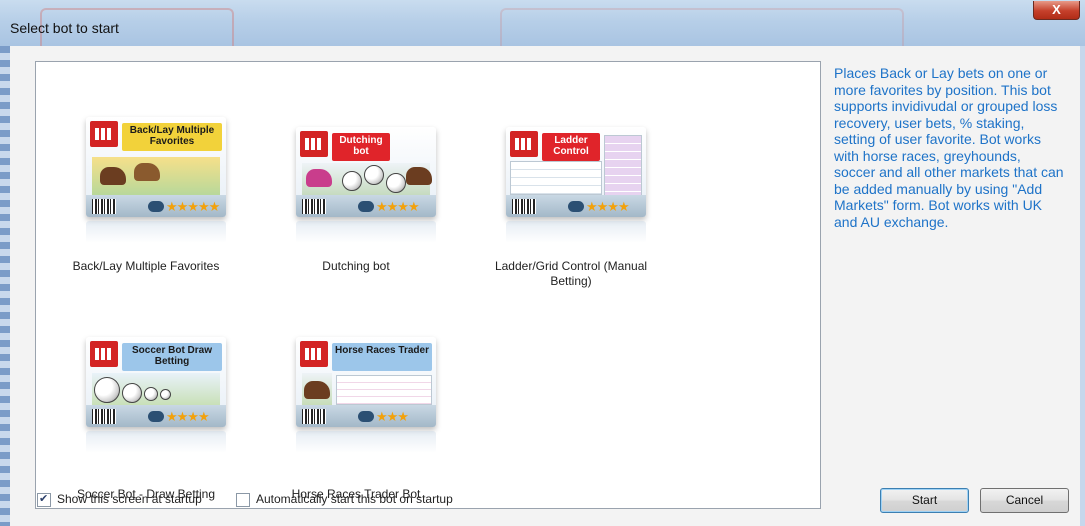 The height and width of the screenshot is (526, 1085). I want to click on odds-table-image, so click(384, 390).